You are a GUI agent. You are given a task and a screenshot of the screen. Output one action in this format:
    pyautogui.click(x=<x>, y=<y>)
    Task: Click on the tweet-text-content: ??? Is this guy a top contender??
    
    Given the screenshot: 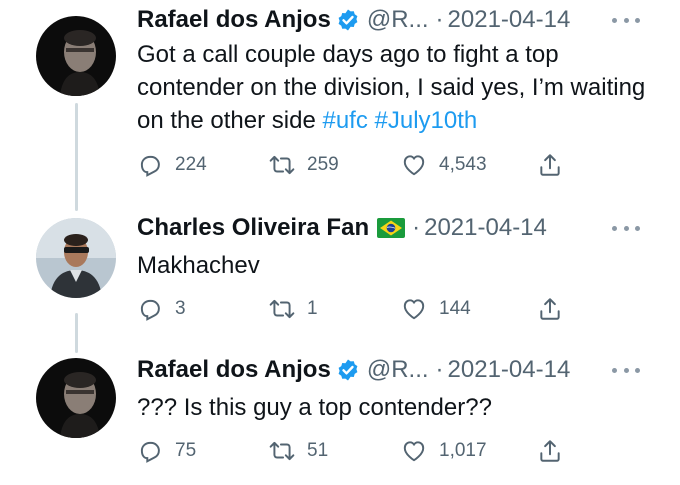 What is the action you would take?
    pyautogui.click(x=314, y=407)
    